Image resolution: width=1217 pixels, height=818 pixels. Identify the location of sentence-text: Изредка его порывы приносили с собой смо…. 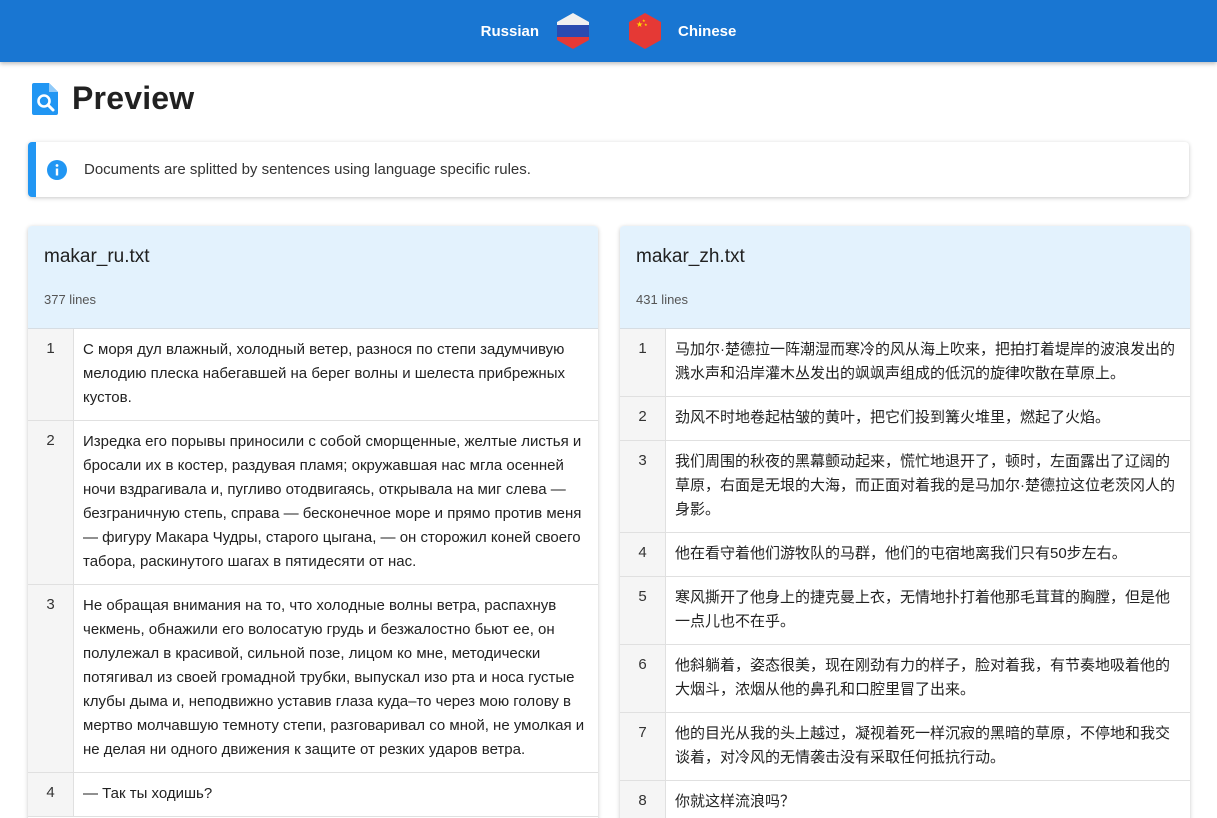
(332, 501).